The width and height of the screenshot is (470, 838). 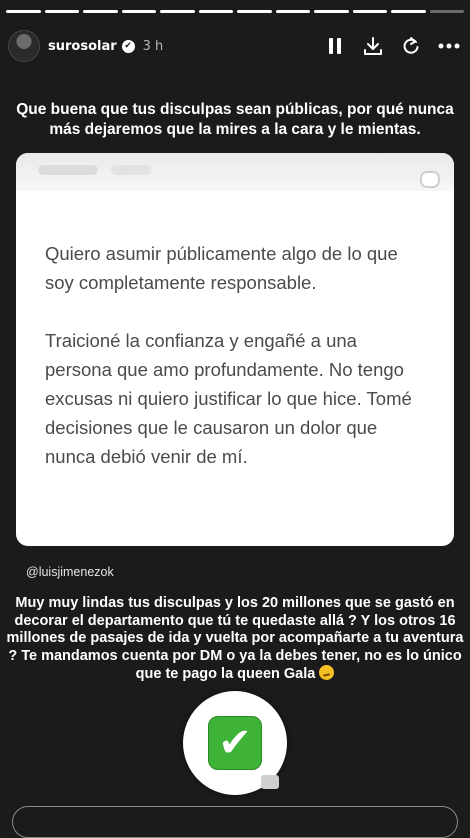 What do you see at coordinates (128, 46) in the screenshot?
I see `verified-badge-icon: ✔` at bounding box center [128, 46].